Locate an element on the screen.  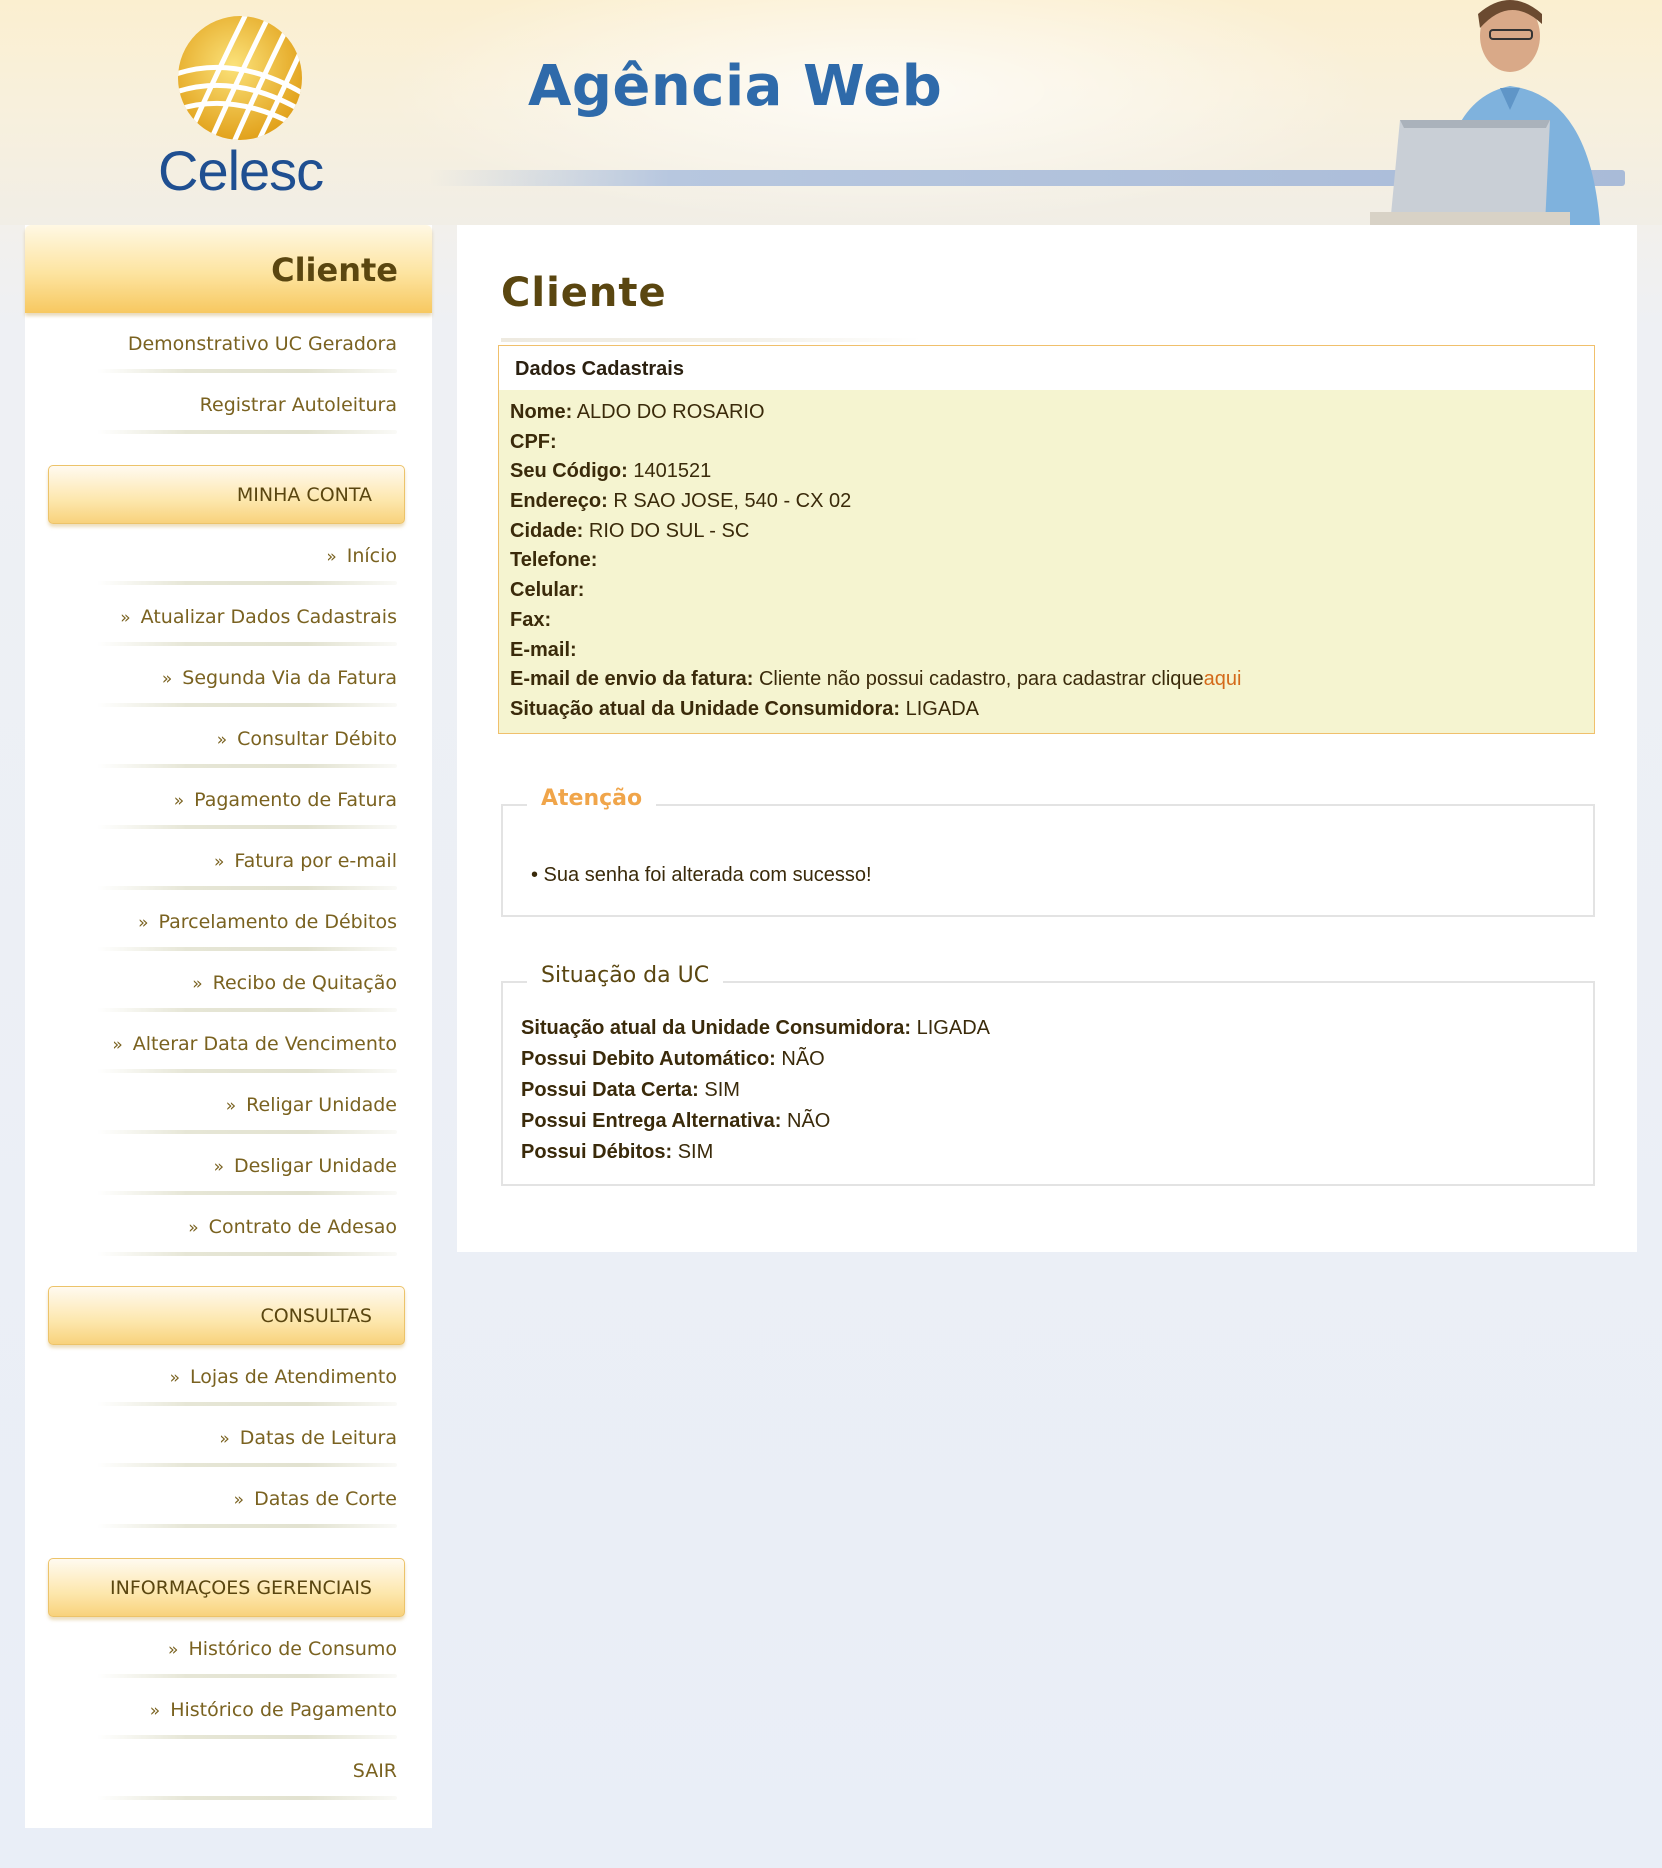
nav-parcelamento-debitos: » Parcelamento de Débitos is located at coordinates (248, 921).